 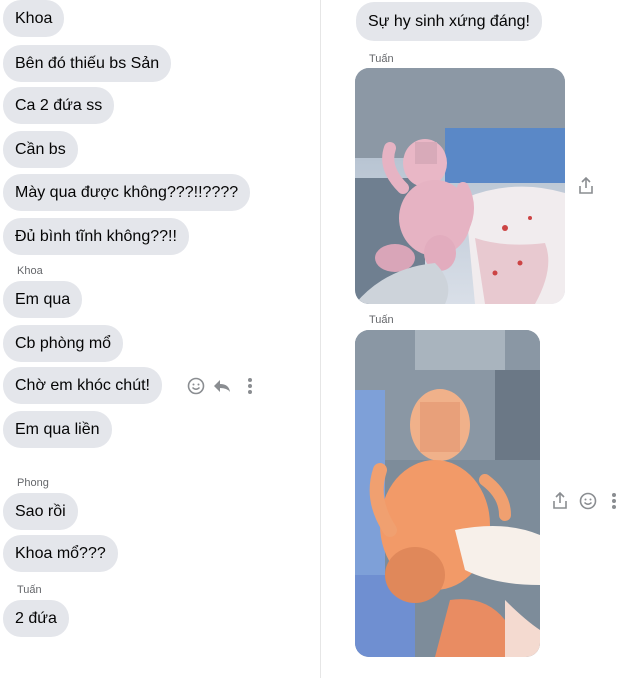 What do you see at coordinates (34, 18) in the screenshot?
I see `message-bubble: Khoa` at bounding box center [34, 18].